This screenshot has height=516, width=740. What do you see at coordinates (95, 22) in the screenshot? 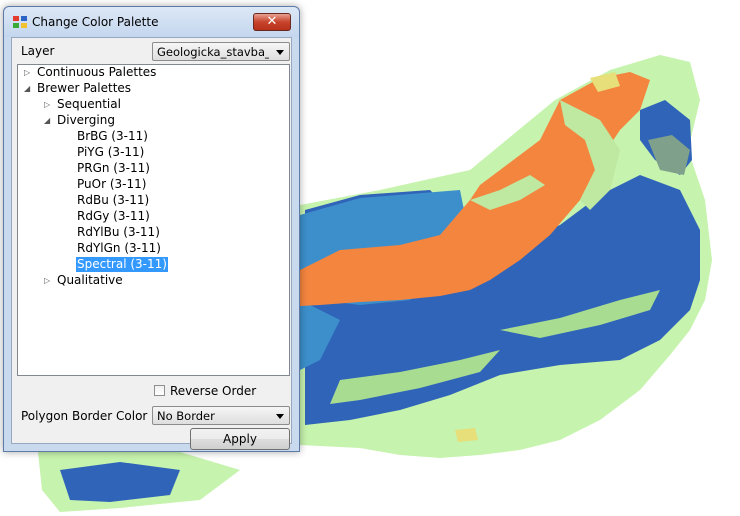
I see `window-title: Change Color Palette` at bounding box center [95, 22].